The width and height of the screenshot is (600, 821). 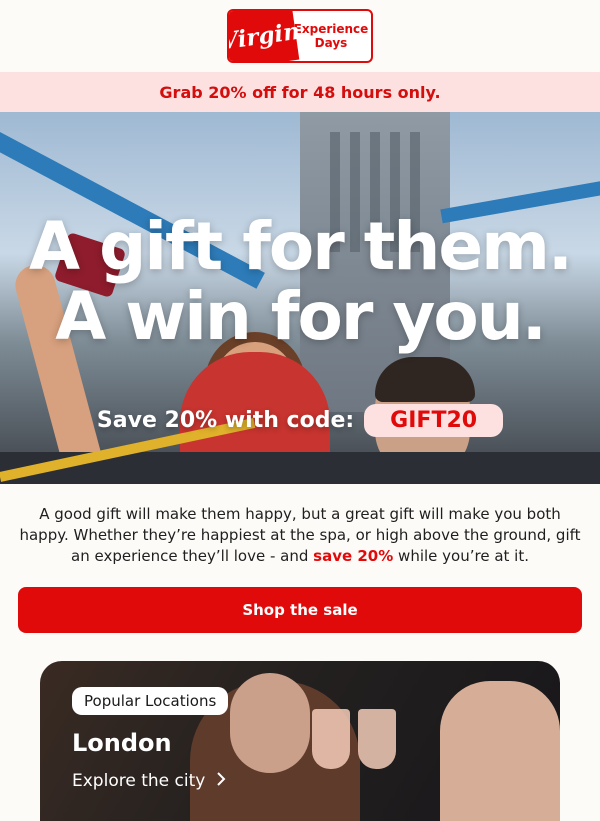 What do you see at coordinates (331, 29) in the screenshot?
I see `logo-line-experience: Experience` at bounding box center [331, 29].